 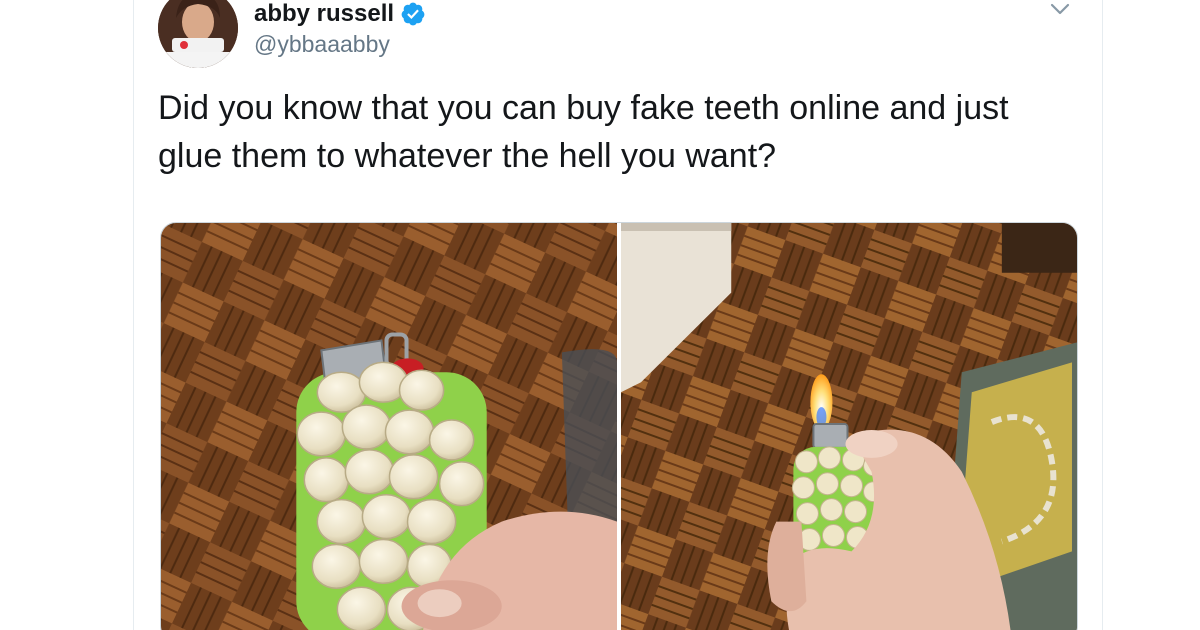 What do you see at coordinates (1060, 10) in the screenshot?
I see `chevron-down-icon` at bounding box center [1060, 10].